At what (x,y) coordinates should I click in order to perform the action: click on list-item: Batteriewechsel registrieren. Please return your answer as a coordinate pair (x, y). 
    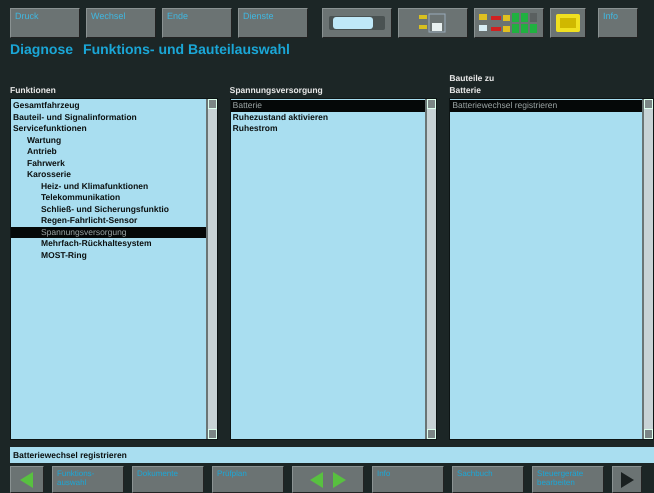
    Looking at the image, I should click on (546, 106).